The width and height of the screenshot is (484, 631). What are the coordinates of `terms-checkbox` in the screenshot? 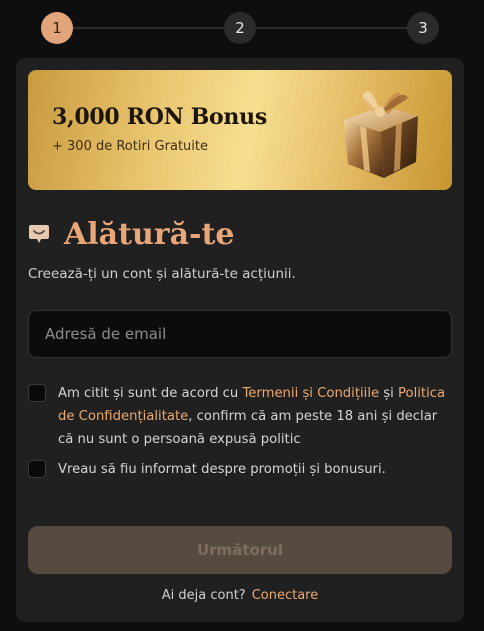 It's located at (37, 393).